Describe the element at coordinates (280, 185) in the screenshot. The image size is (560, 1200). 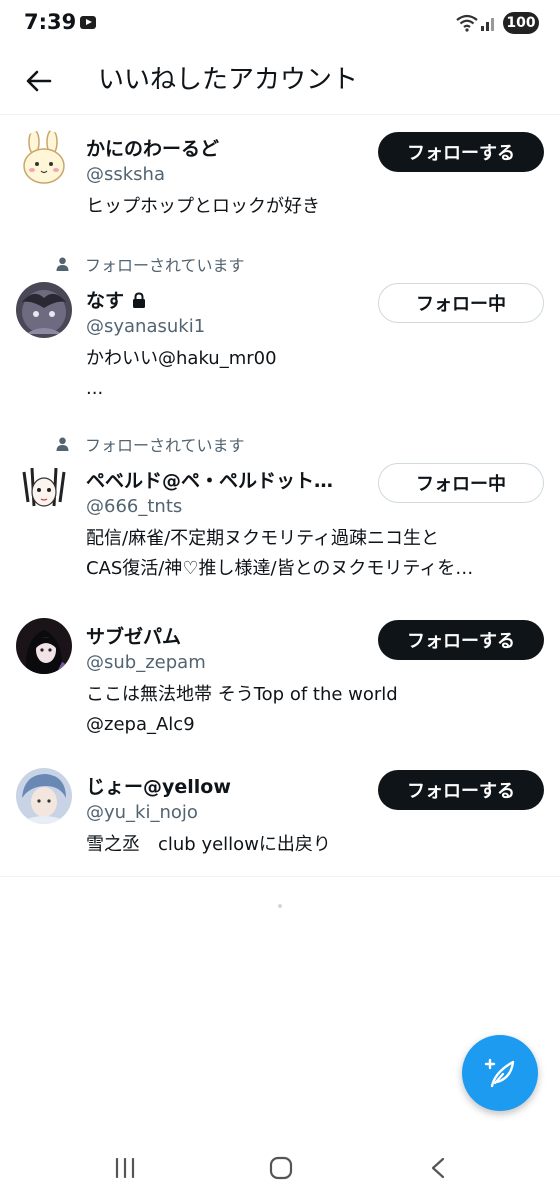
I see `user-row: かにのわーるど @ssksha ヒップホップとロックが好き フォローする` at that location.